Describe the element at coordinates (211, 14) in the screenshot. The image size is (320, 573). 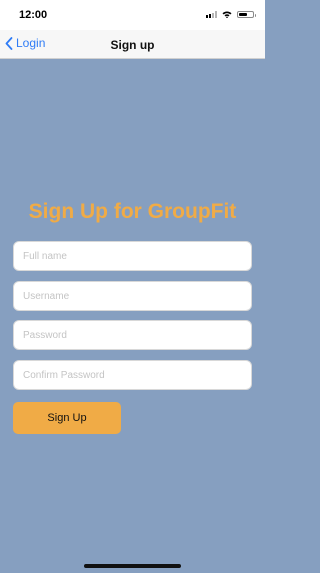
I see `signal-icon` at that location.